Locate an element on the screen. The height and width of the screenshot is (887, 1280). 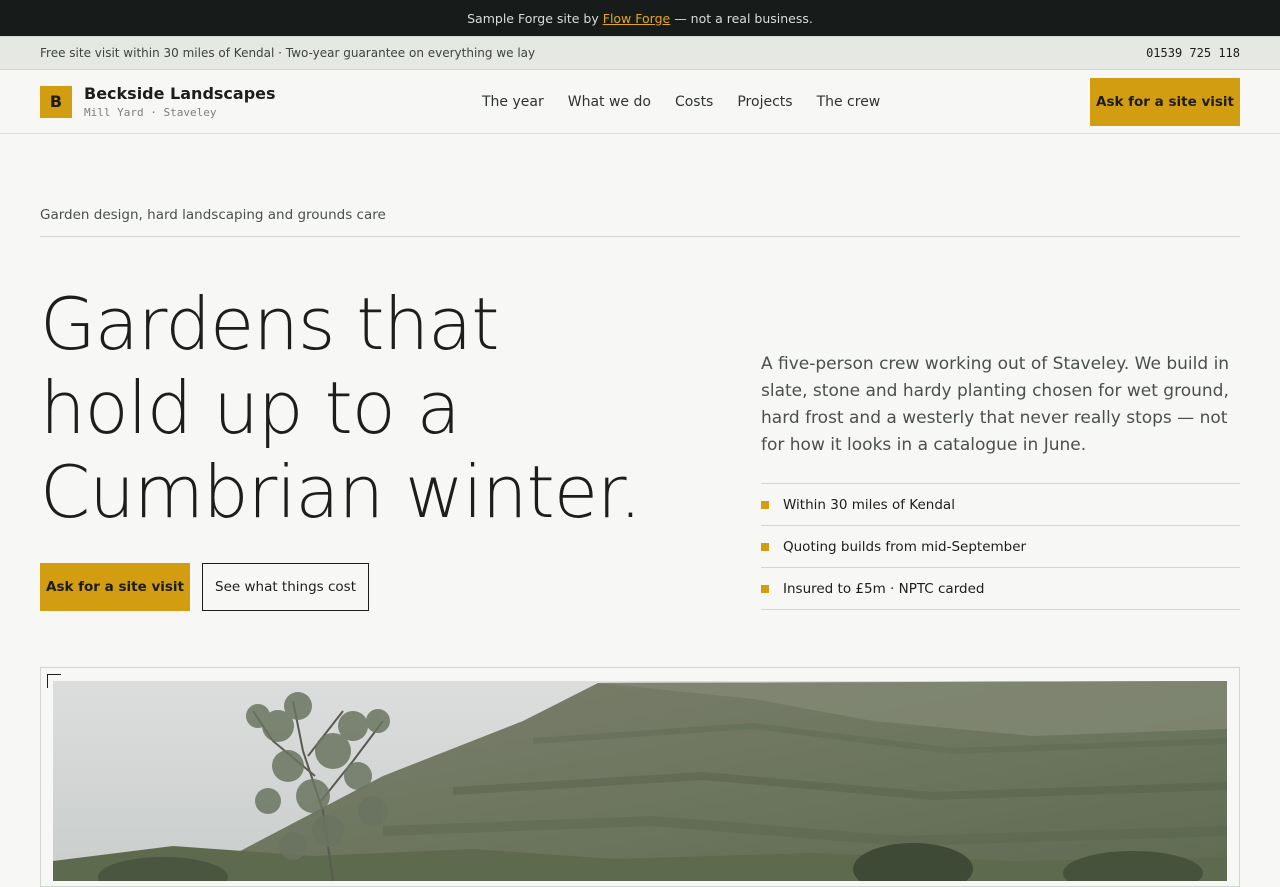
fact-item: Insured to £5m · NPTC carded is located at coordinates (1000, 589).